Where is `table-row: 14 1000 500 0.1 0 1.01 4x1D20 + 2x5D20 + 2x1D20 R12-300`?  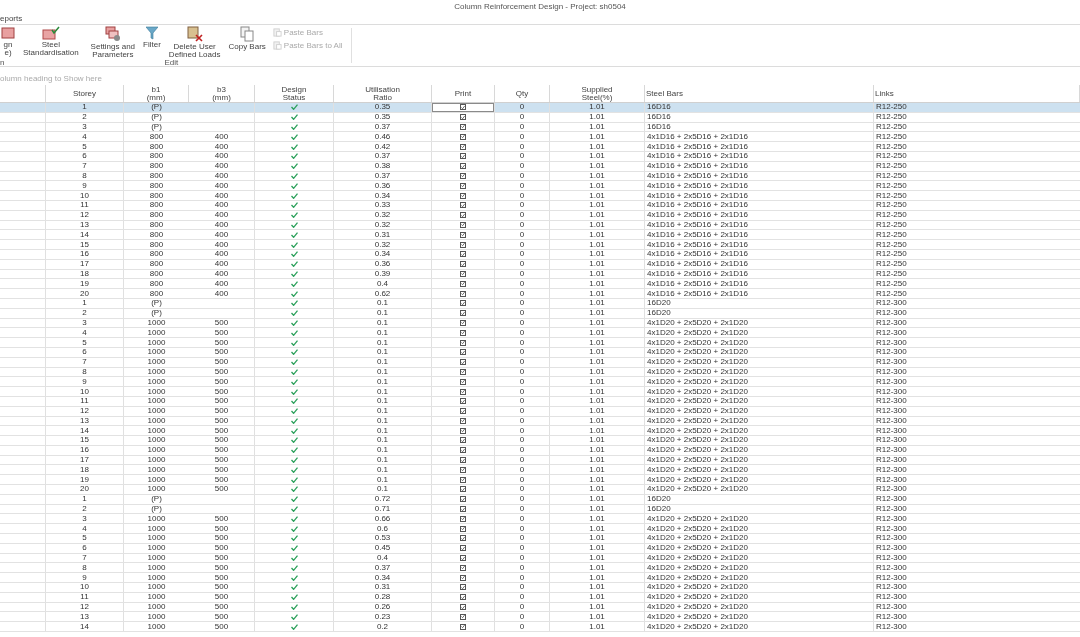
table-row: 14 1000 500 0.1 0 1.01 4x1D20 + 2x5D20 + 2x1D20 R12-300 is located at coordinates (540, 431).